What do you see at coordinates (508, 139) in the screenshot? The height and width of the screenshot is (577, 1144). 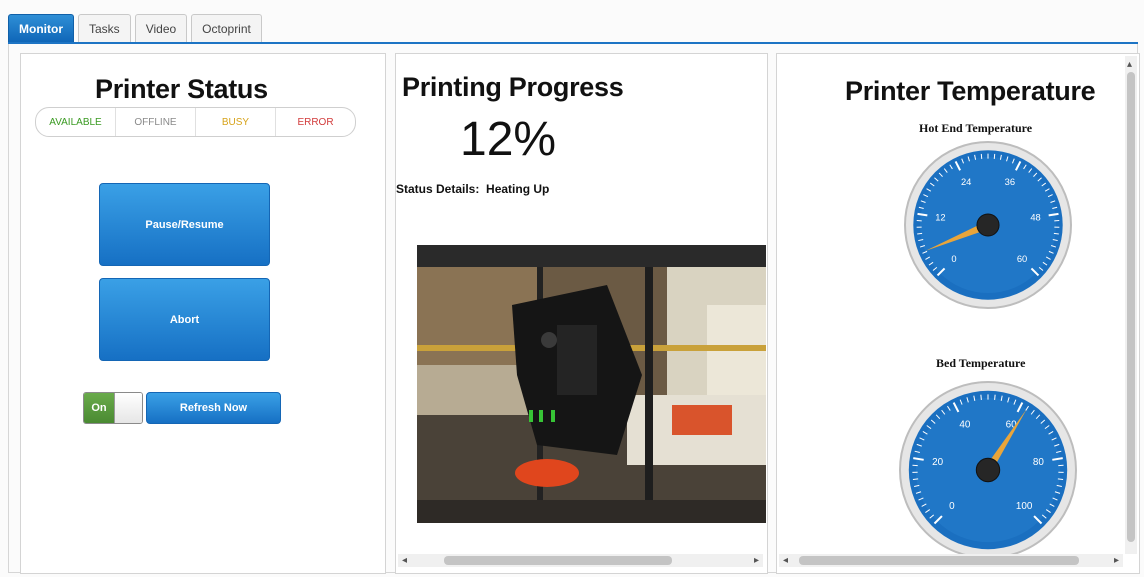 I see `progress-percent: 12%` at bounding box center [508, 139].